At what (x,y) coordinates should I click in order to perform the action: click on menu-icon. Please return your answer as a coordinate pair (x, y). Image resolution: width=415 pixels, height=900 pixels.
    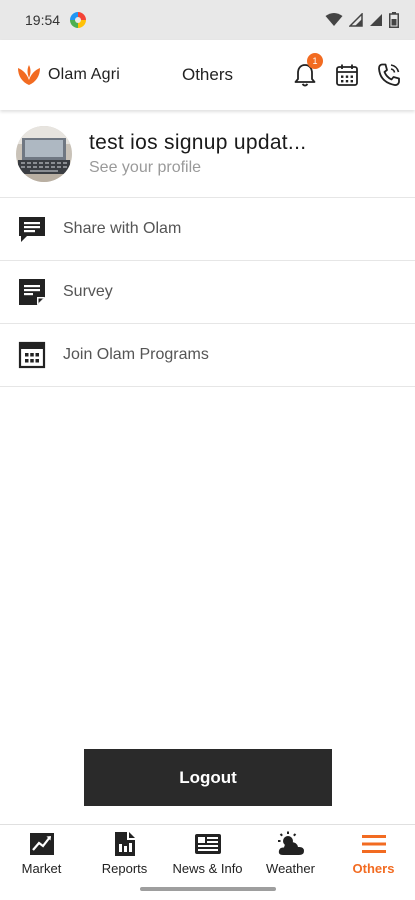
    Looking at the image, I should click on (374, 844).